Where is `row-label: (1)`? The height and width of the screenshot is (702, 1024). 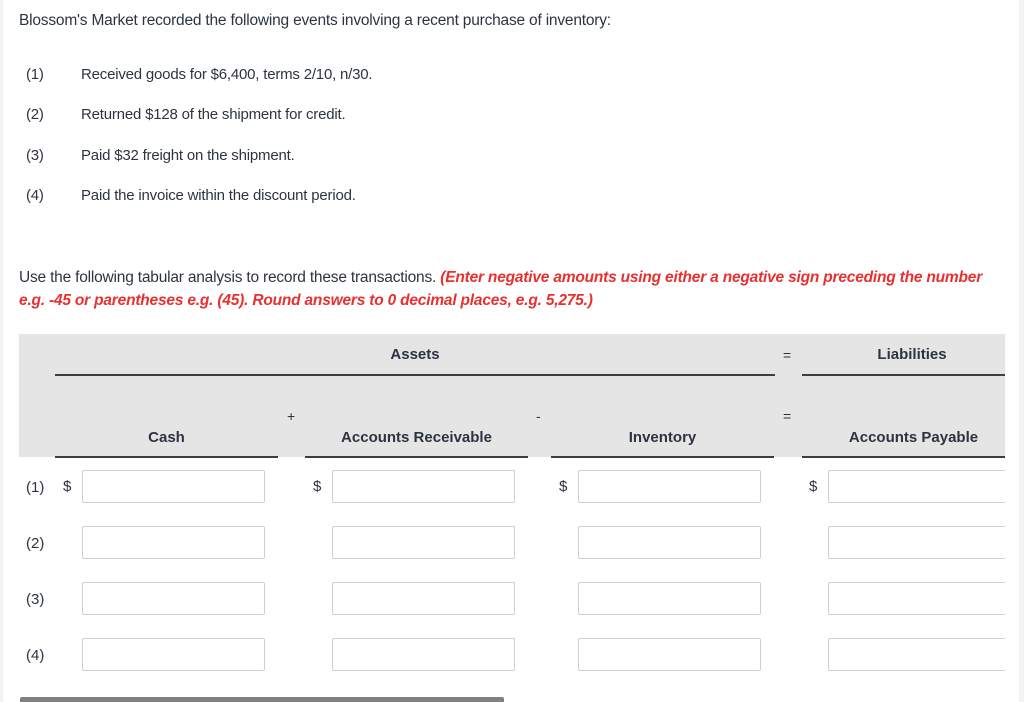 row-label: (1) is located at coordinates (35, 487).